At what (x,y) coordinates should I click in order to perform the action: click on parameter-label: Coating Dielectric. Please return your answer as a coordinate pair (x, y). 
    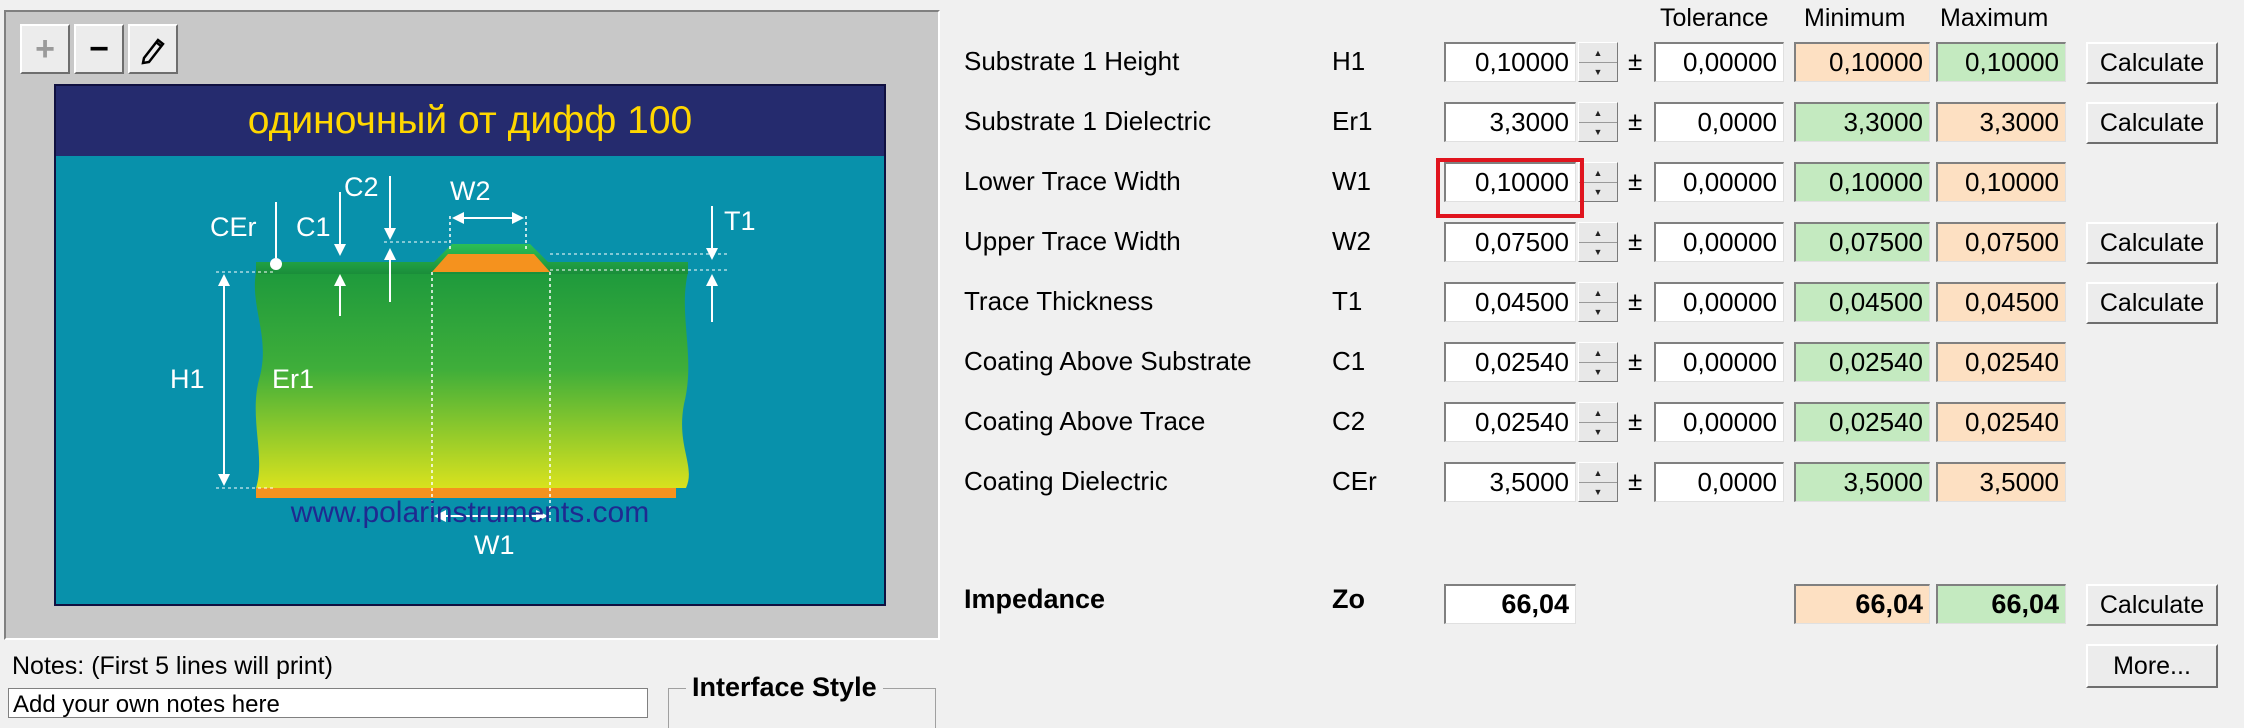
    Looking at the image, I should click on (1066, 481).